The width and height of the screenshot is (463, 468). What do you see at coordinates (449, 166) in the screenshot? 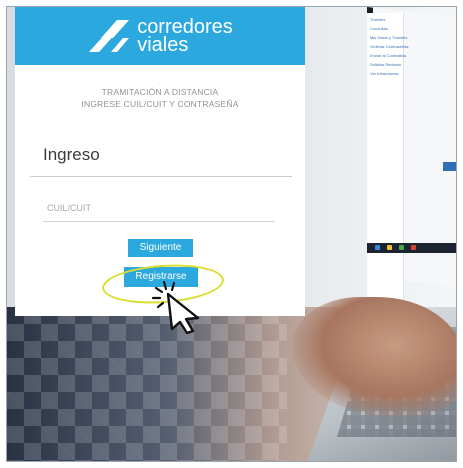
I see `laptop-form-header` at bounding box center [449, 166].